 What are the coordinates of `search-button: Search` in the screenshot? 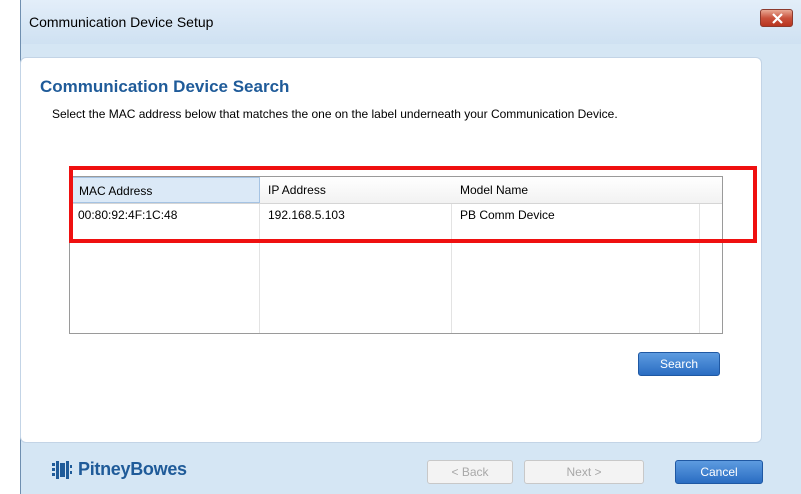 It's located at (679, 364).